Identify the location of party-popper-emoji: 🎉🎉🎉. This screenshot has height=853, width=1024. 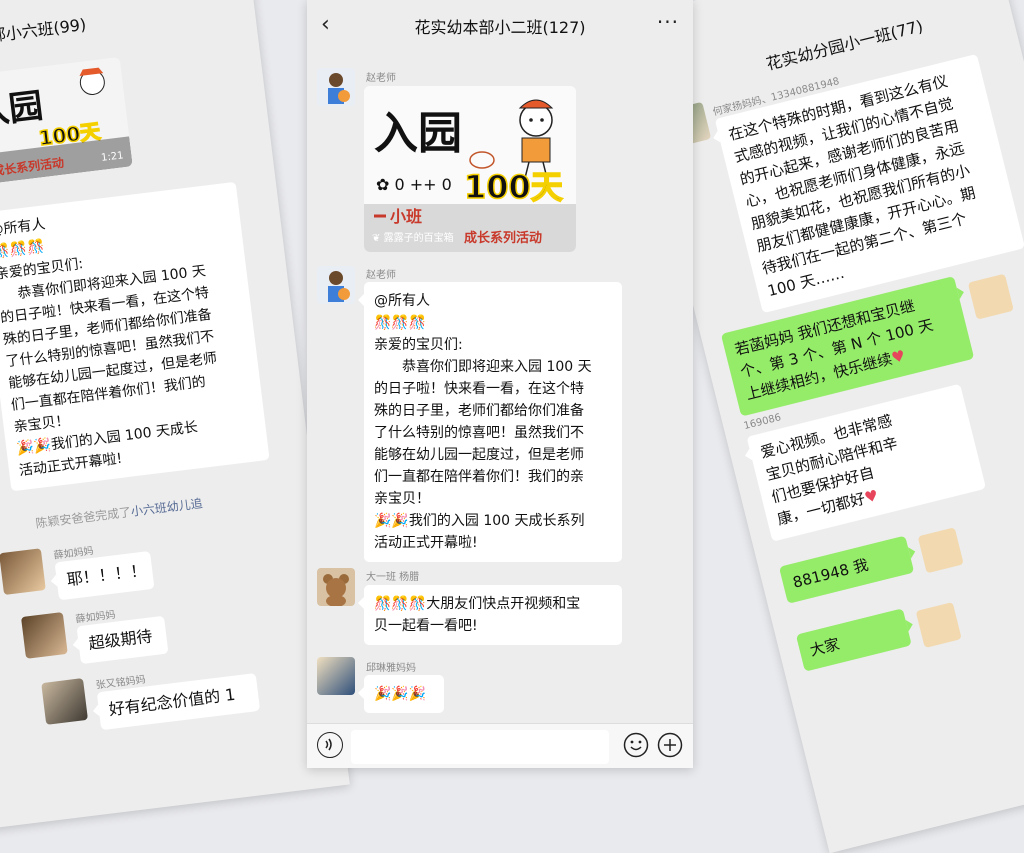
(400, 694).